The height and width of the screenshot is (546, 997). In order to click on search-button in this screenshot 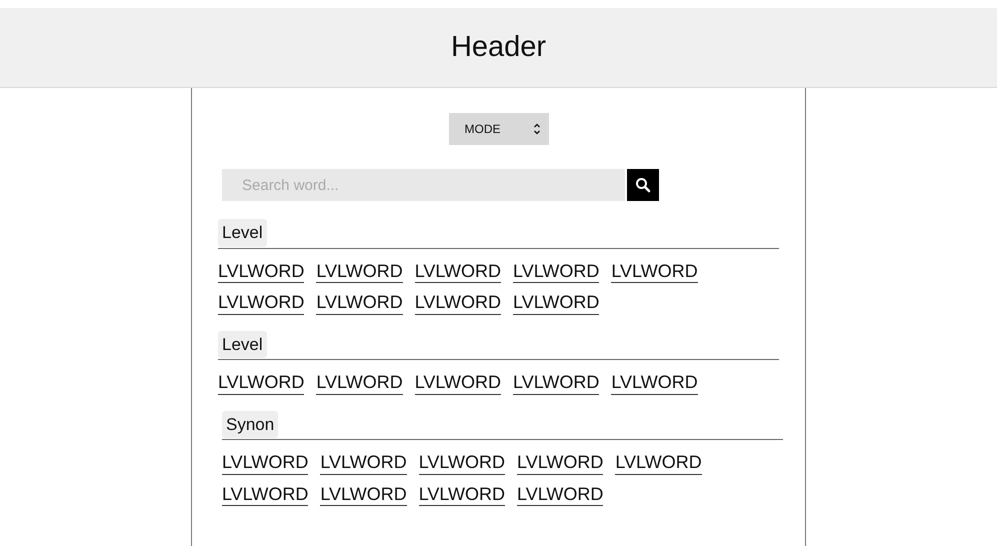, I will do `click(643, 185)`.